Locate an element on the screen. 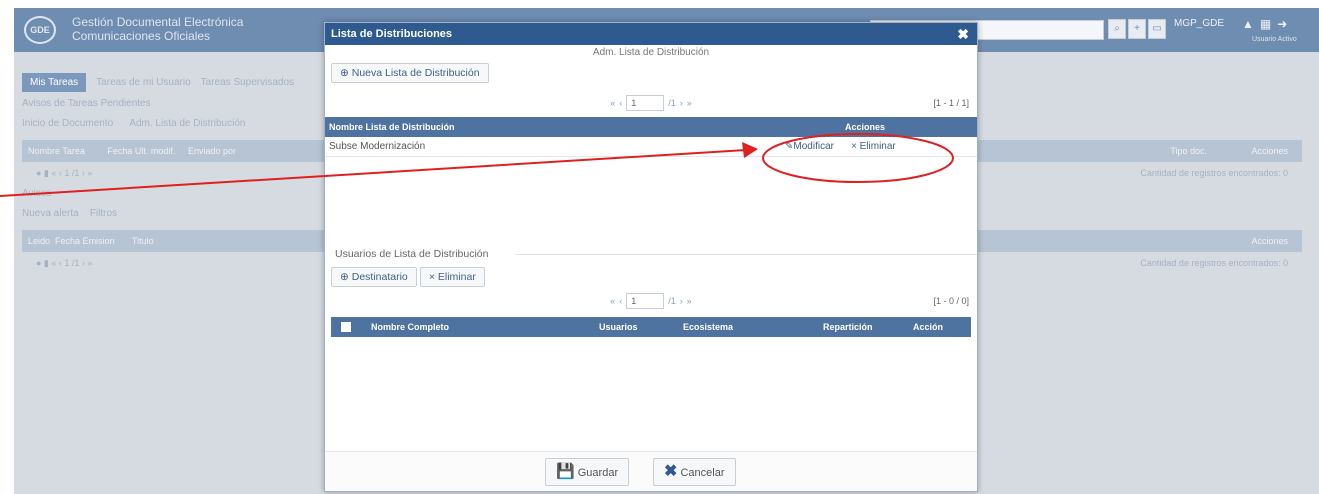 The height and width of the screenshot is (494, 1319). modify-label: Modificar is located at coordinates (813, 146).